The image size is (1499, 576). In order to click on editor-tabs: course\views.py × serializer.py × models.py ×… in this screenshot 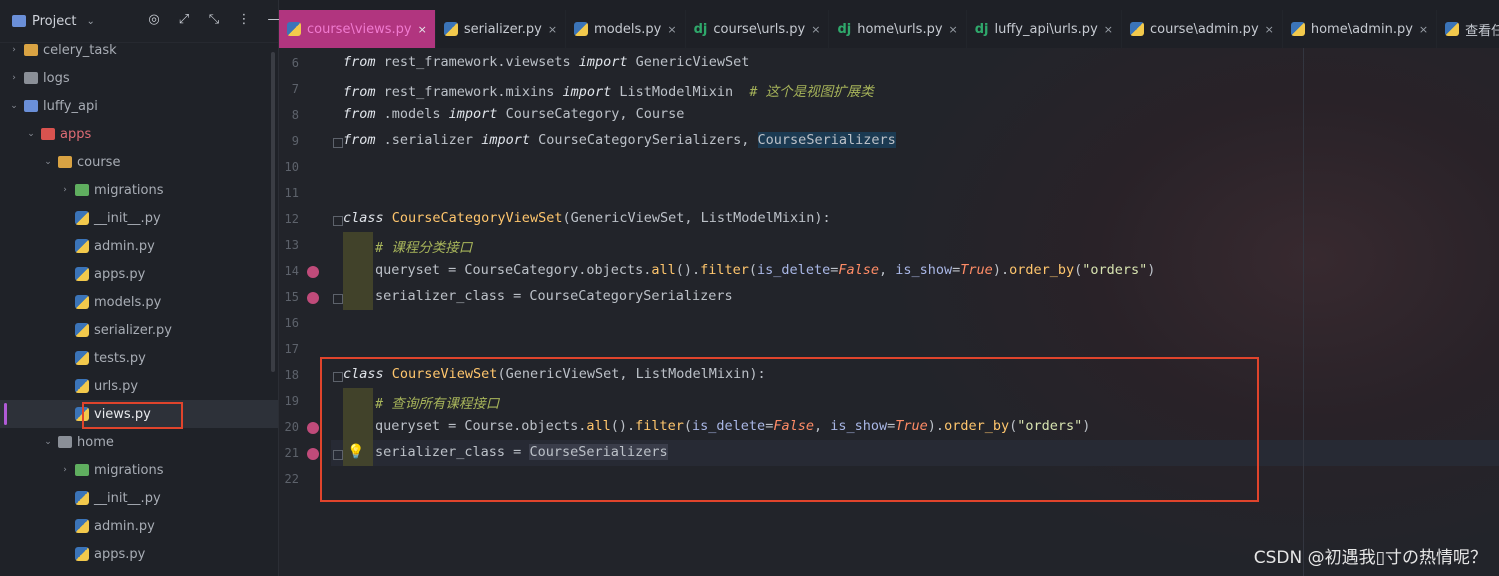, I will do `click(889, 29)`.